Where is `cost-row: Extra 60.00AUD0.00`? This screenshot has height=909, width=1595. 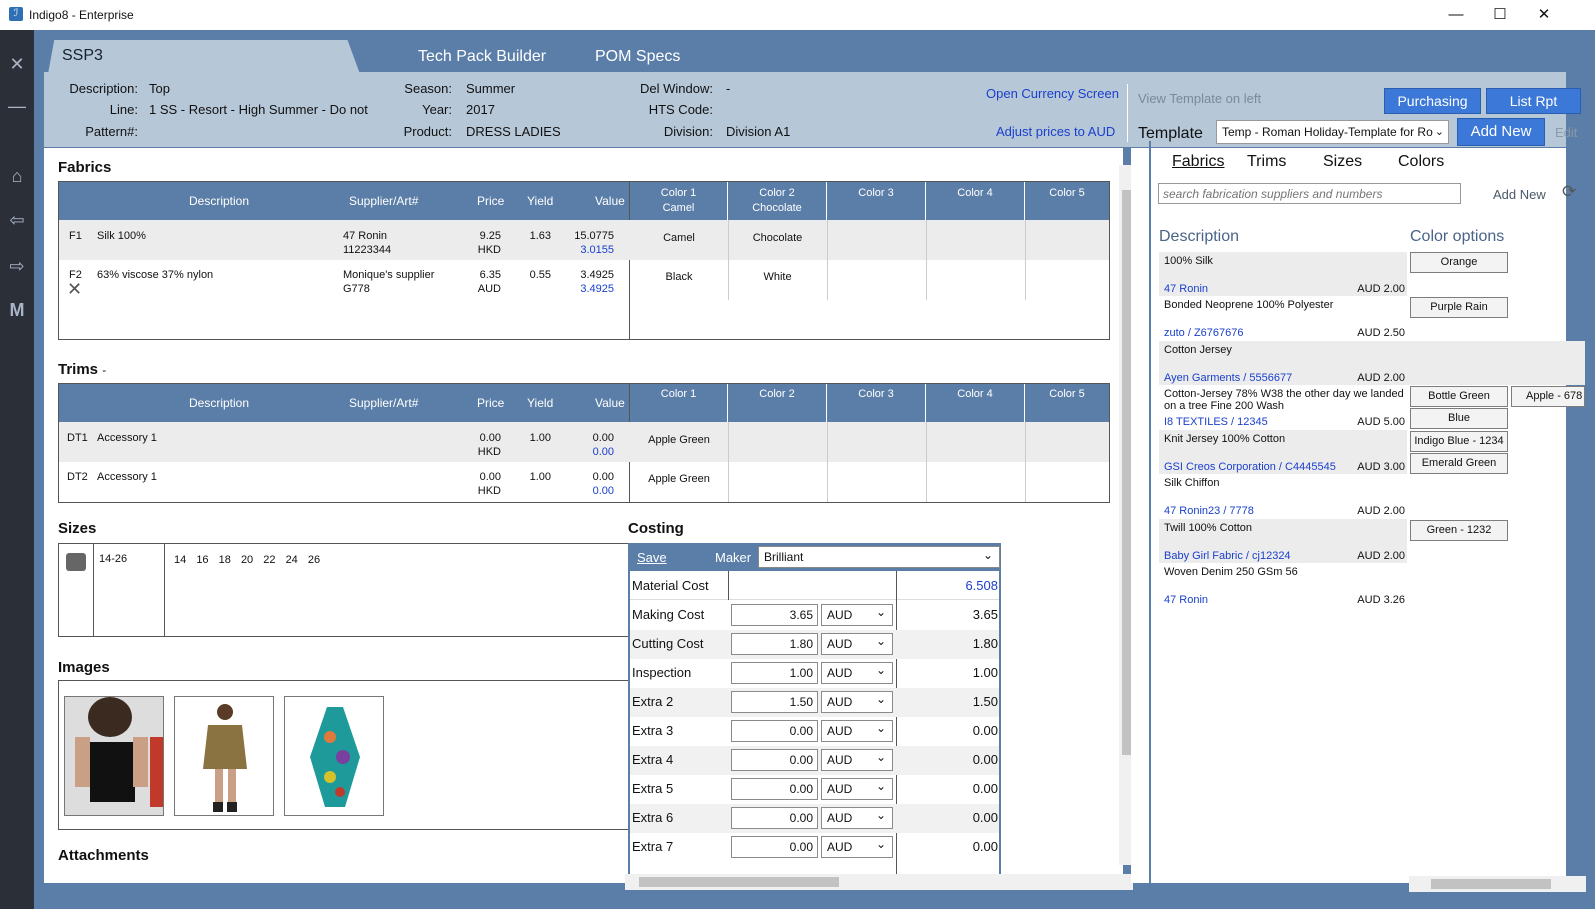 cost-row: Extra 60.00AUD0.00 is located at coordinates (814, 818).